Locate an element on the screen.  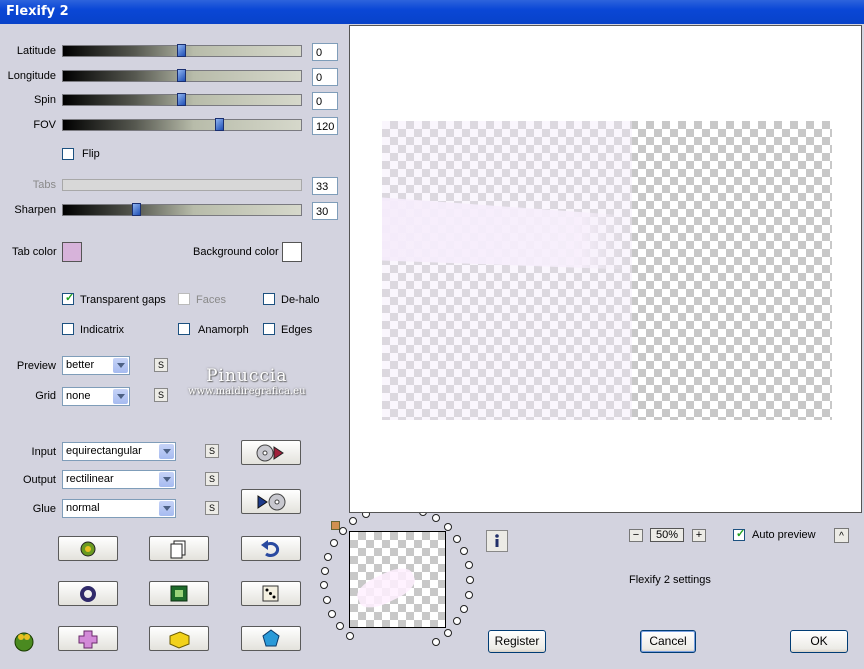
glue-select: normal is located at coordinates (119, 508).